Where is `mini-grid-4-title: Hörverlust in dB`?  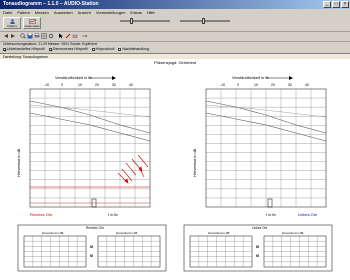
mini-grid-4-title: Hörverlust in dB is located at coordinates (292, 233).